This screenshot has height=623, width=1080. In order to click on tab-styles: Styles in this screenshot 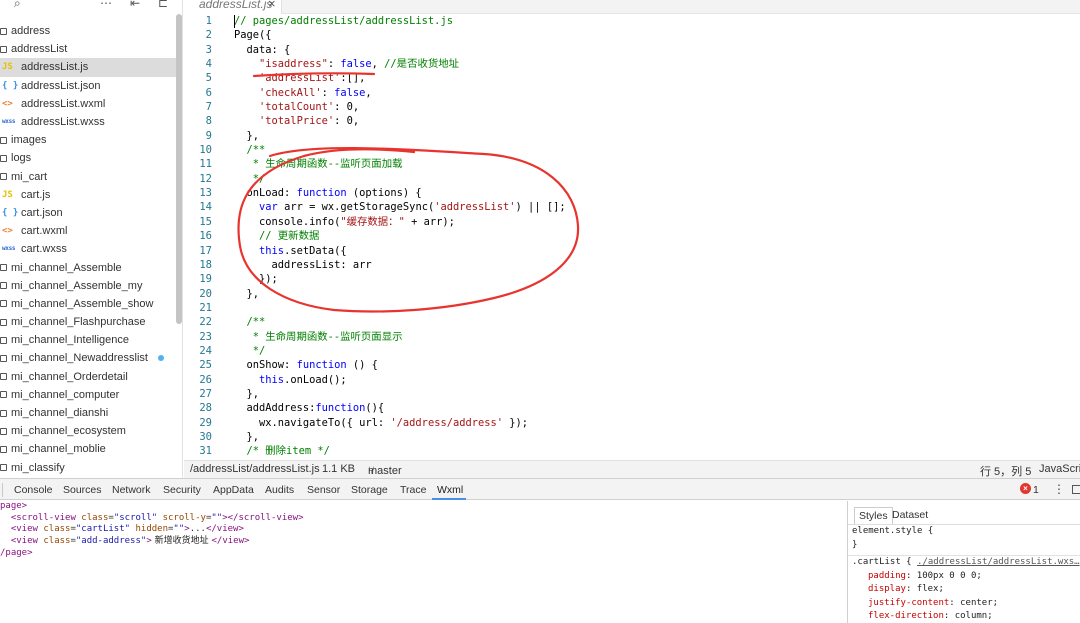, I will do `click(873, 515)`.